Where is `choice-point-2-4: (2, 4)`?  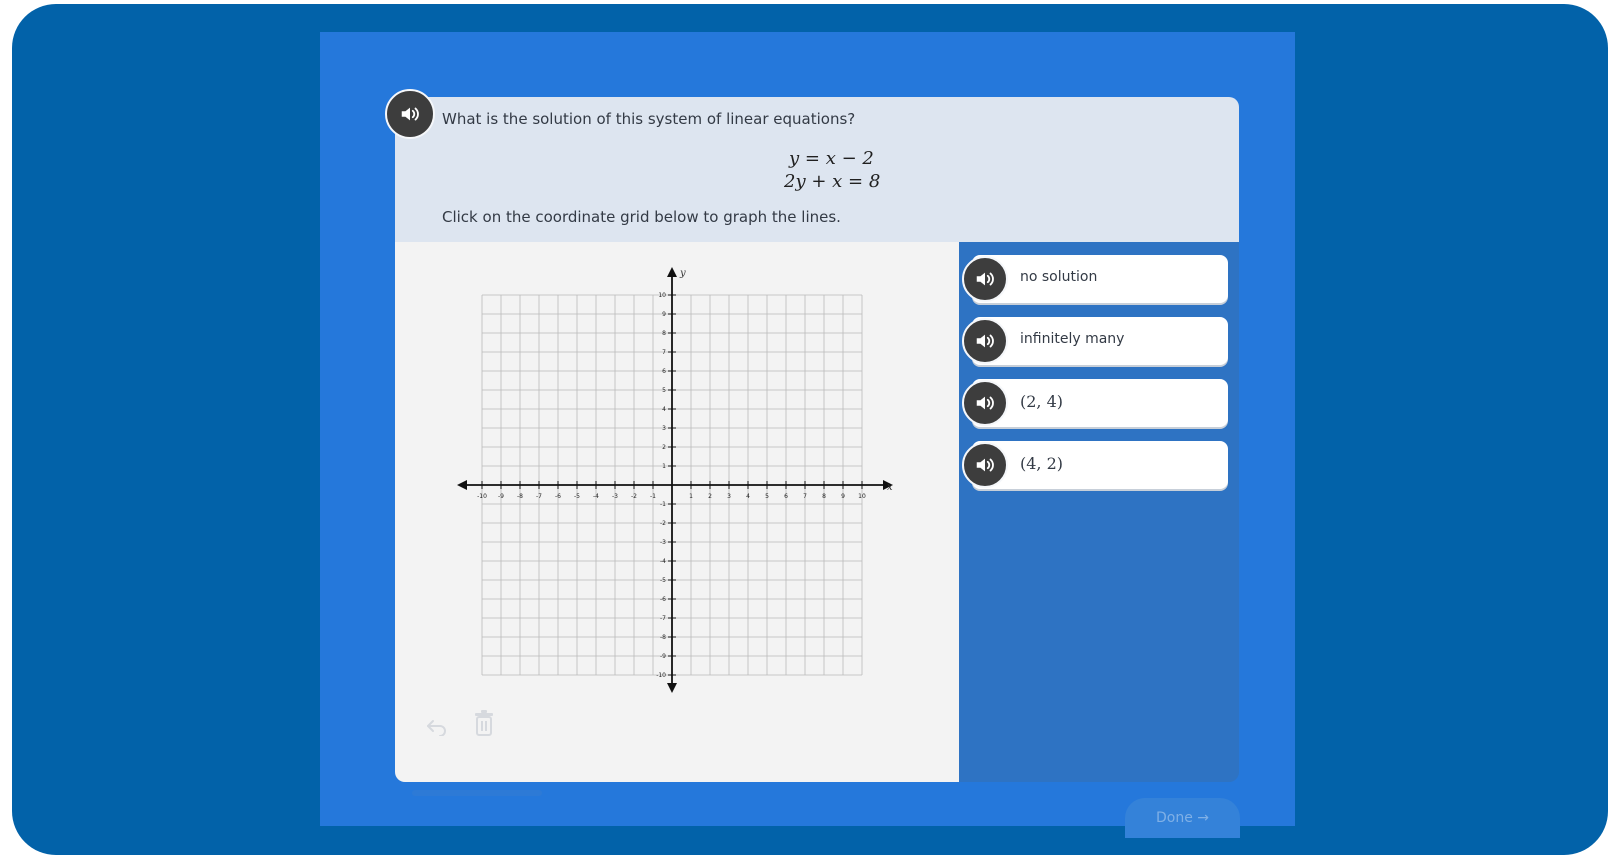 choice-point-2-4: (2, 4) is located at coordinates (1095, 403).